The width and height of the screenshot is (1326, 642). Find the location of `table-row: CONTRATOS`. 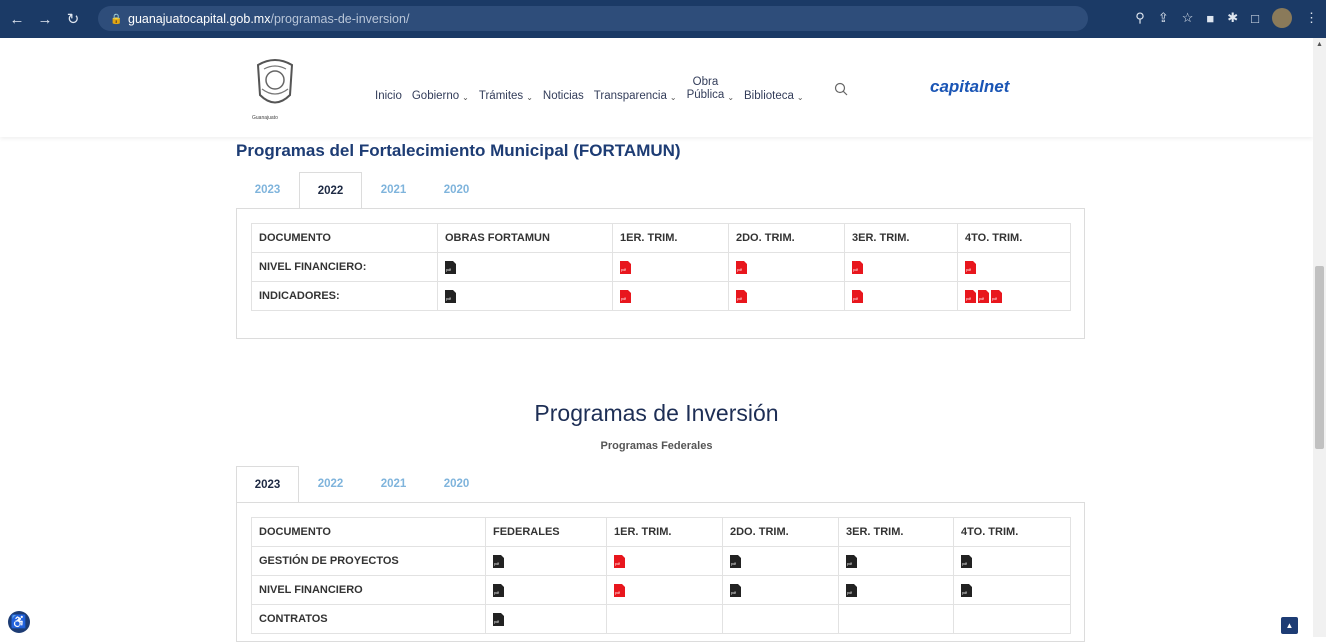

table-row: CONTRATOS is located at coordinates (661, 619).